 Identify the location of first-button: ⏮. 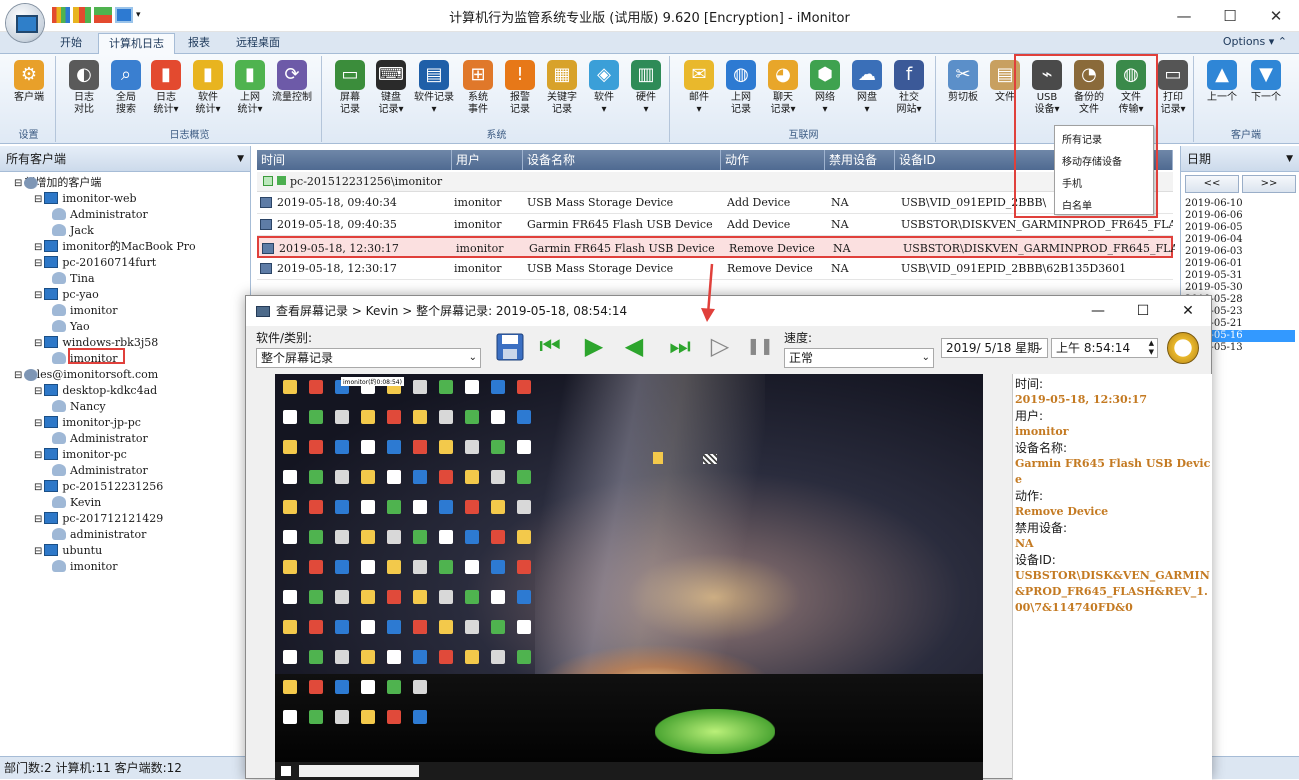
(550, 347).